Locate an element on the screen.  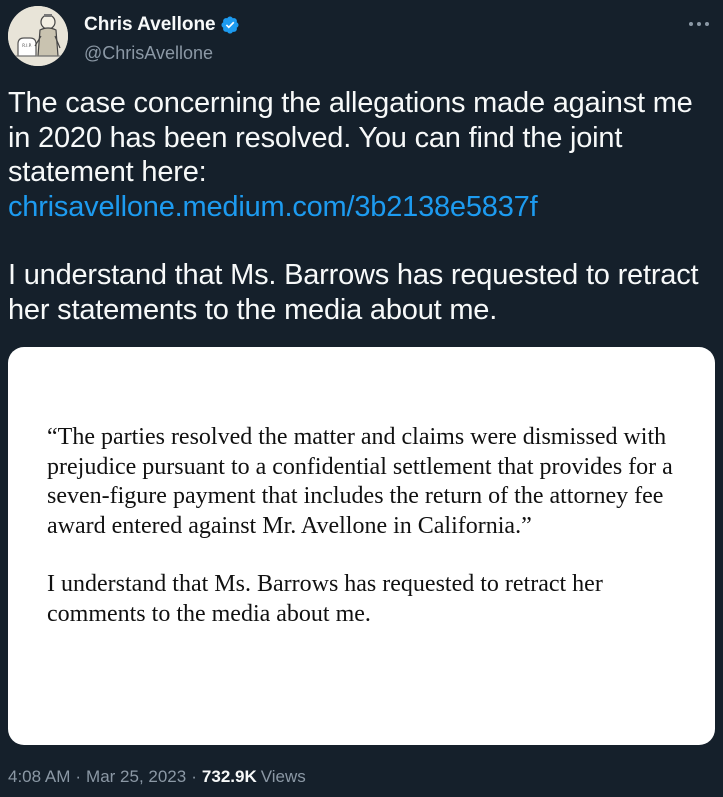
verified-badge-icon is located at coordinates (230, 25).